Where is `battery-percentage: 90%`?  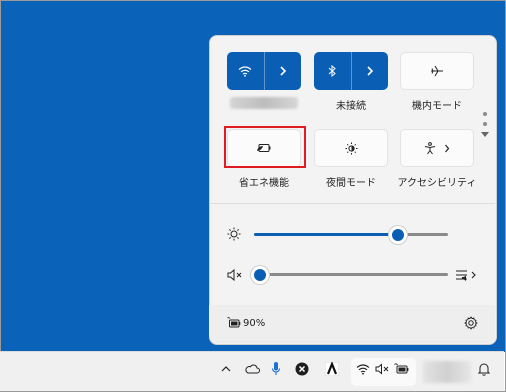
battery-percentage: 90% is located at coordinates (254, 323).